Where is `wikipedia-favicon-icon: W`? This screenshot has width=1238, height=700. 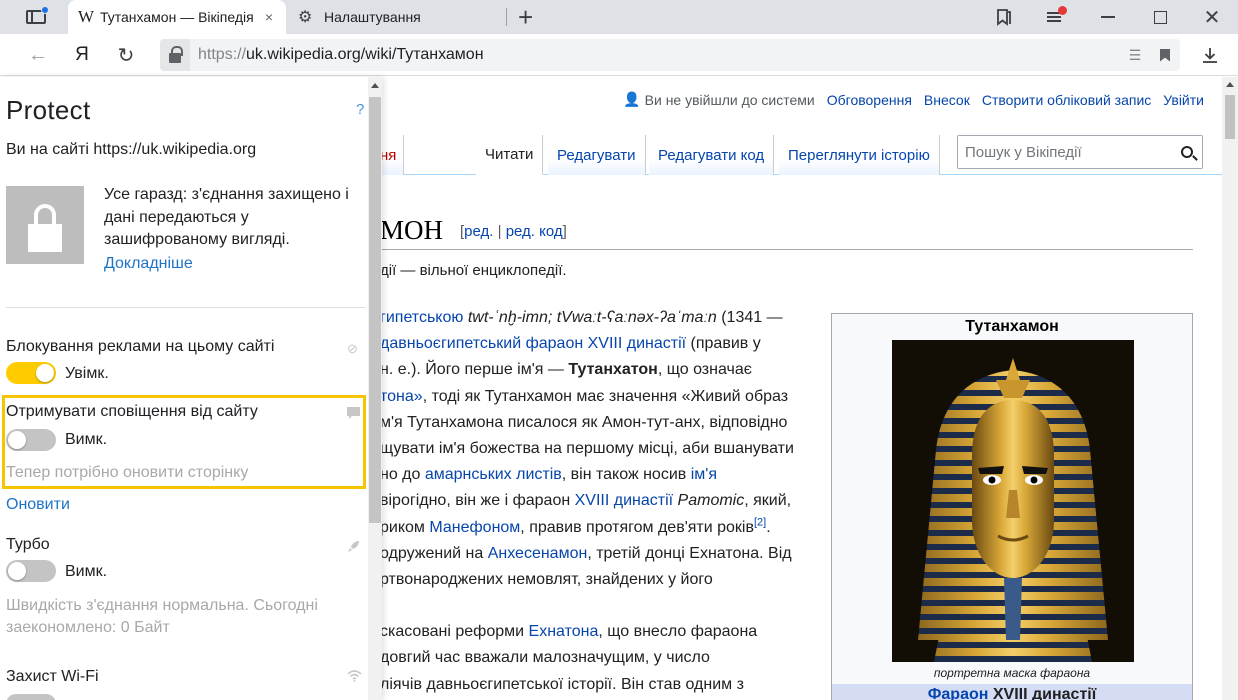
wikipedia-favicon-icon: W is located at coordinates (86, 16).